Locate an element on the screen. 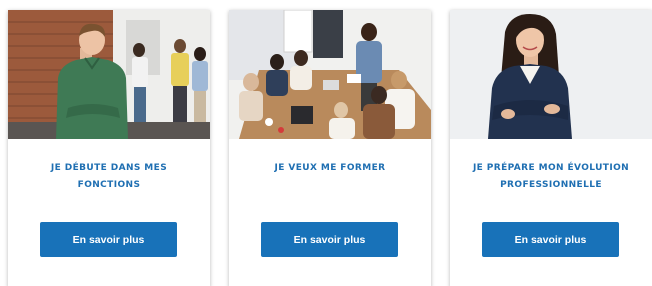  card-title: JE VEUX ME FORMER is located at coordinates (330, 168).